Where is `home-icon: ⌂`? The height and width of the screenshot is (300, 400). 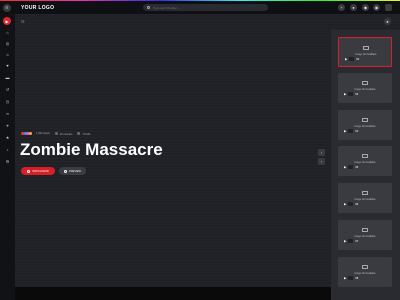 home-icon: ⌂ is located at coordinates (7, 32).